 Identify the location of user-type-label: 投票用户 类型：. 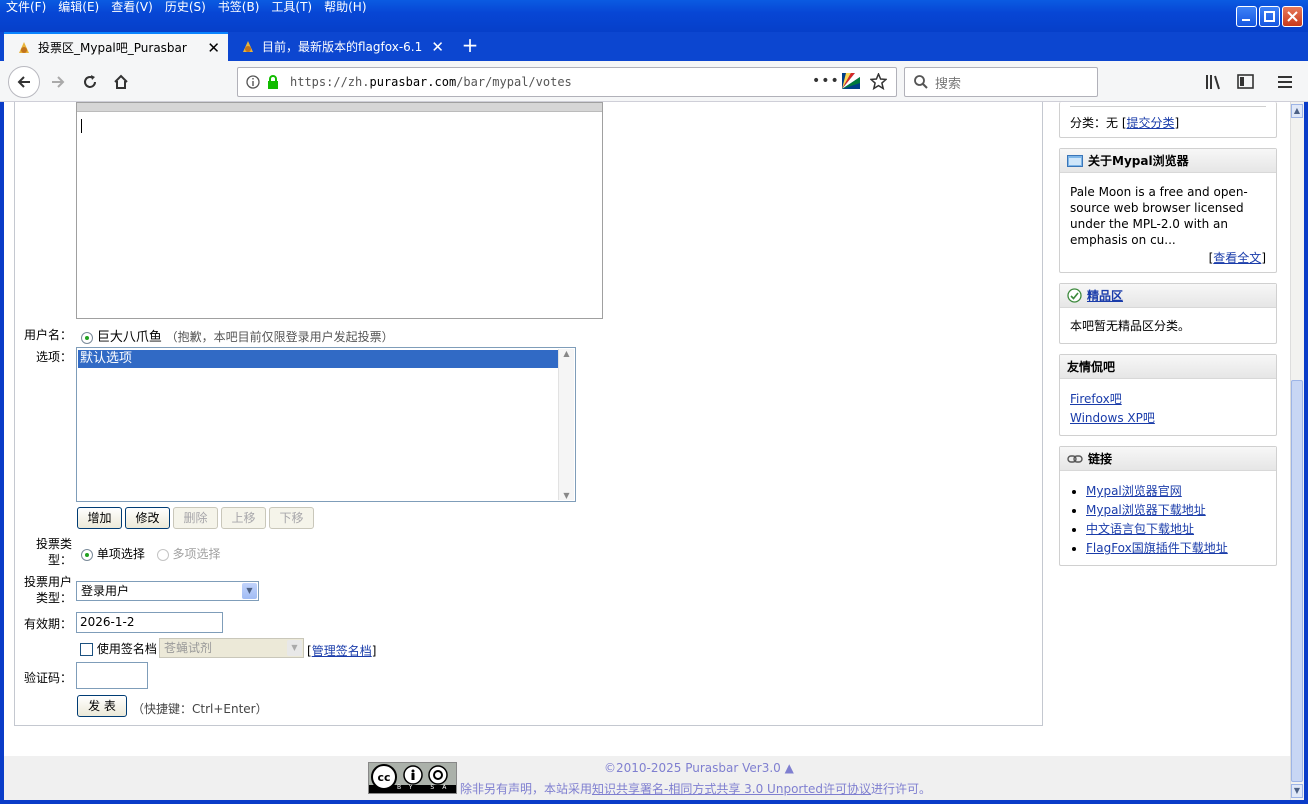
(47, 590).